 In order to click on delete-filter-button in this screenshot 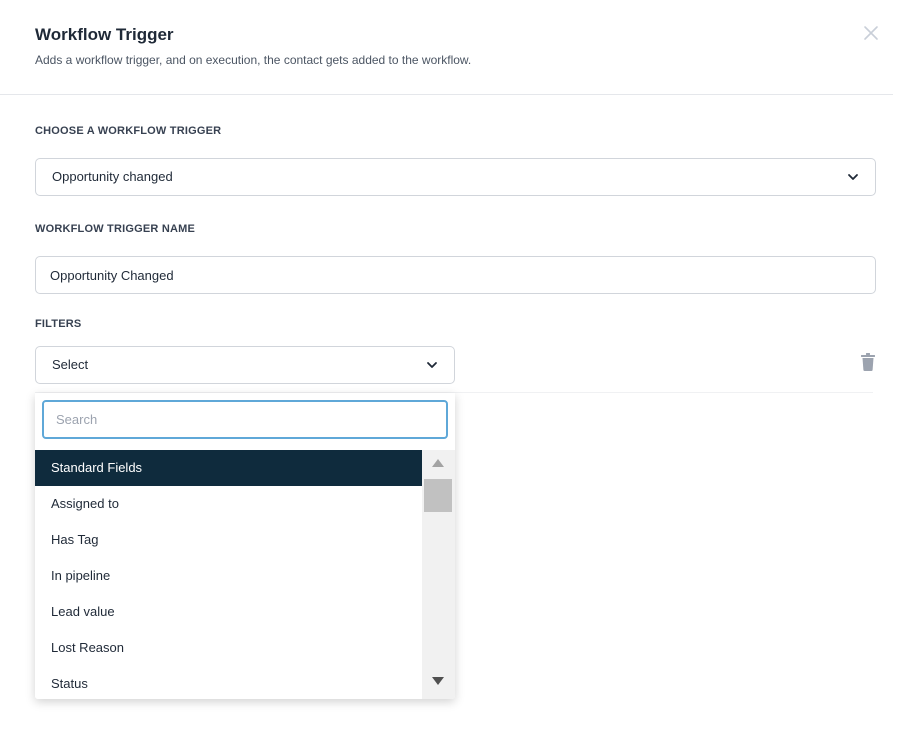, I will do `click(868, 362)`.